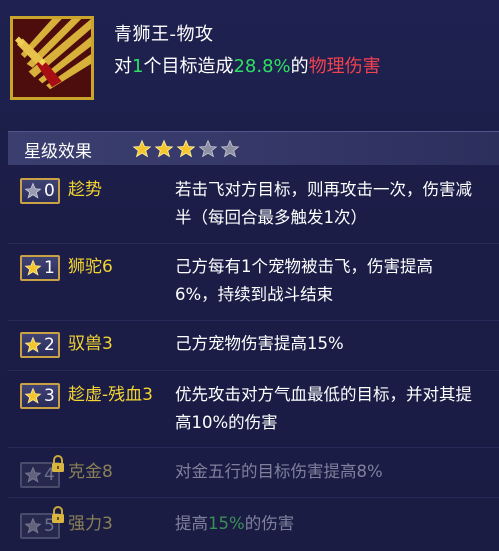 The image size is (499, 551). I want to click on desc-of: 的, so click(299, 66).